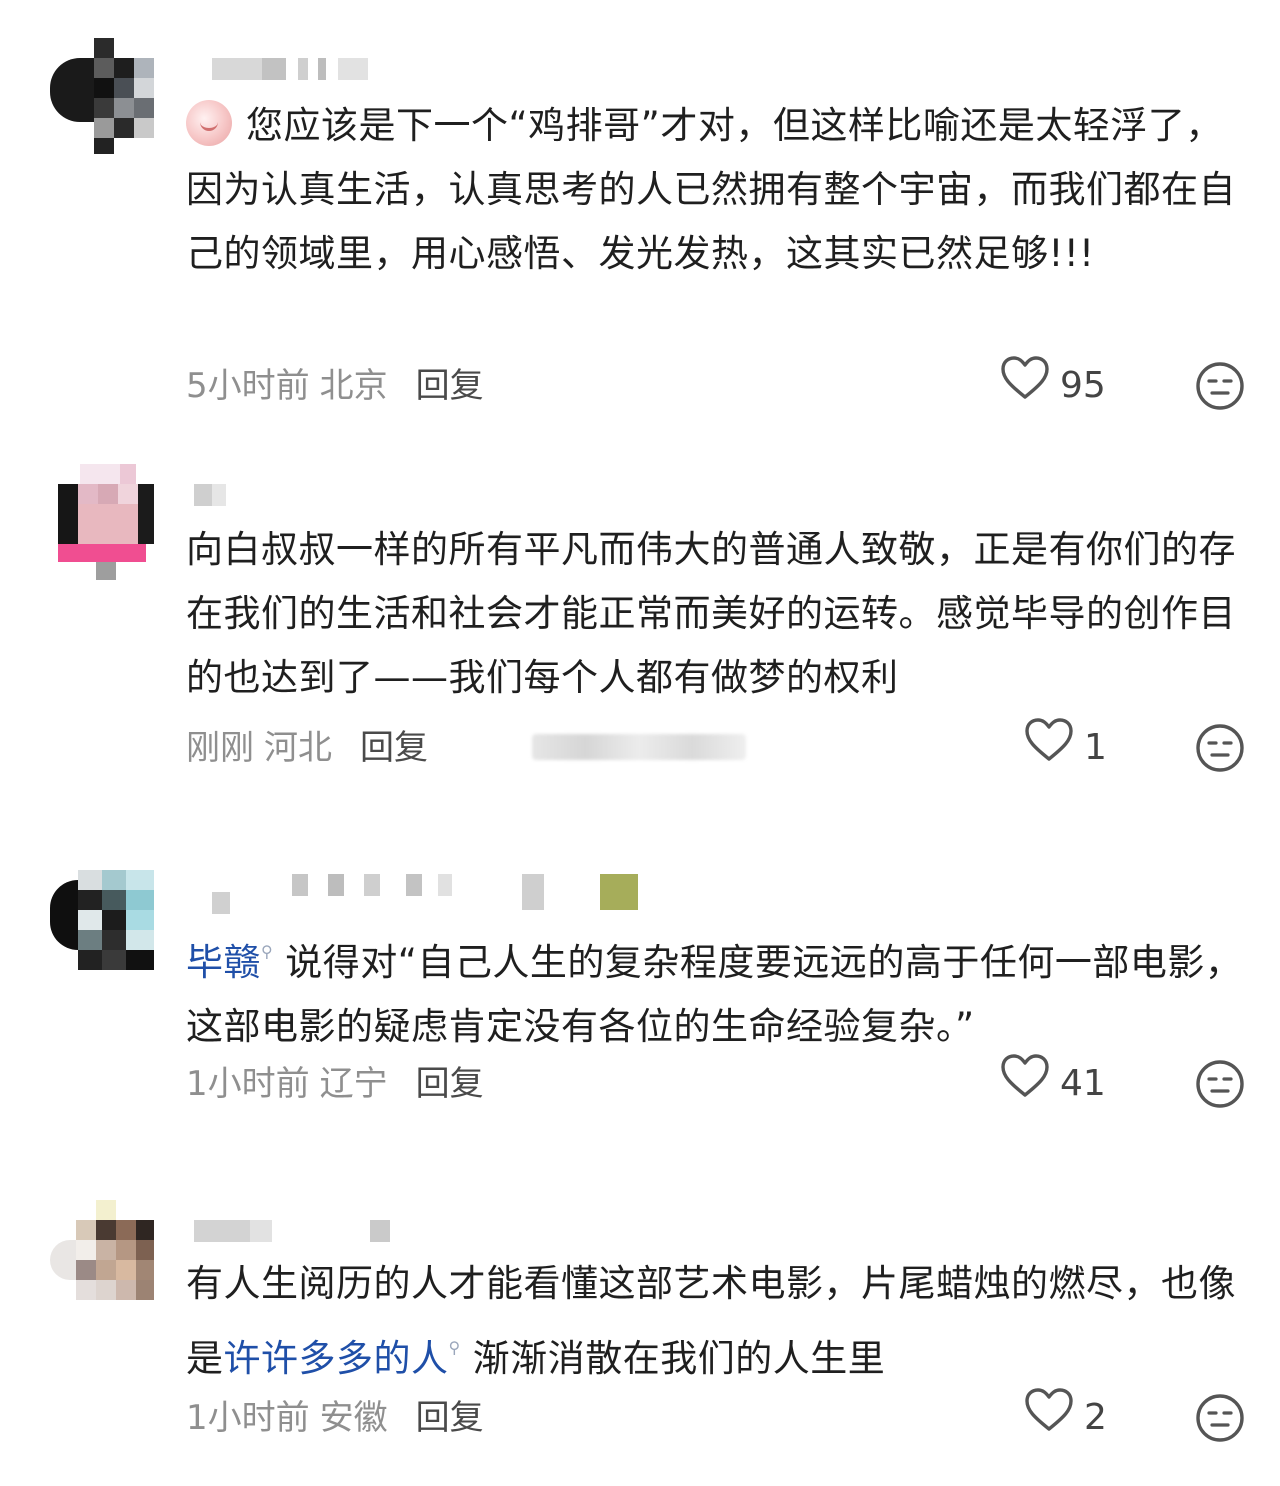 The image size is (1280, 1486). Describe the element at coordinates (716, 384) in the screenshot. I see `comment-meta: 5小时前 北京 回复 95` at that location.